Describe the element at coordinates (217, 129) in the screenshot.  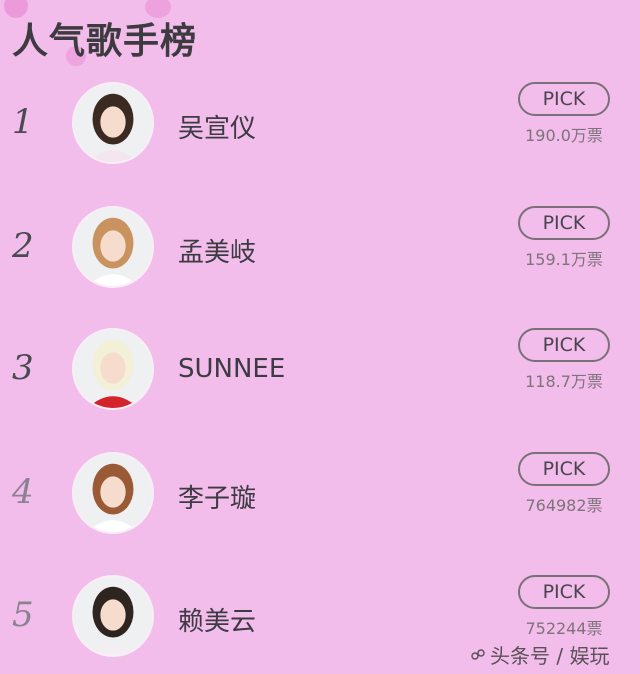
I see `singer-name: 吴宣仪` at that location.